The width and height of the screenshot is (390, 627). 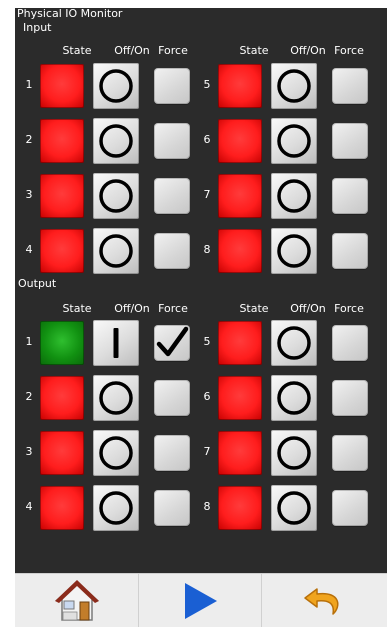 What do you see at coordinates (29, 506) in the screenshot?
I see `output-row-num-4: 4` at bounding box center [29, 506].